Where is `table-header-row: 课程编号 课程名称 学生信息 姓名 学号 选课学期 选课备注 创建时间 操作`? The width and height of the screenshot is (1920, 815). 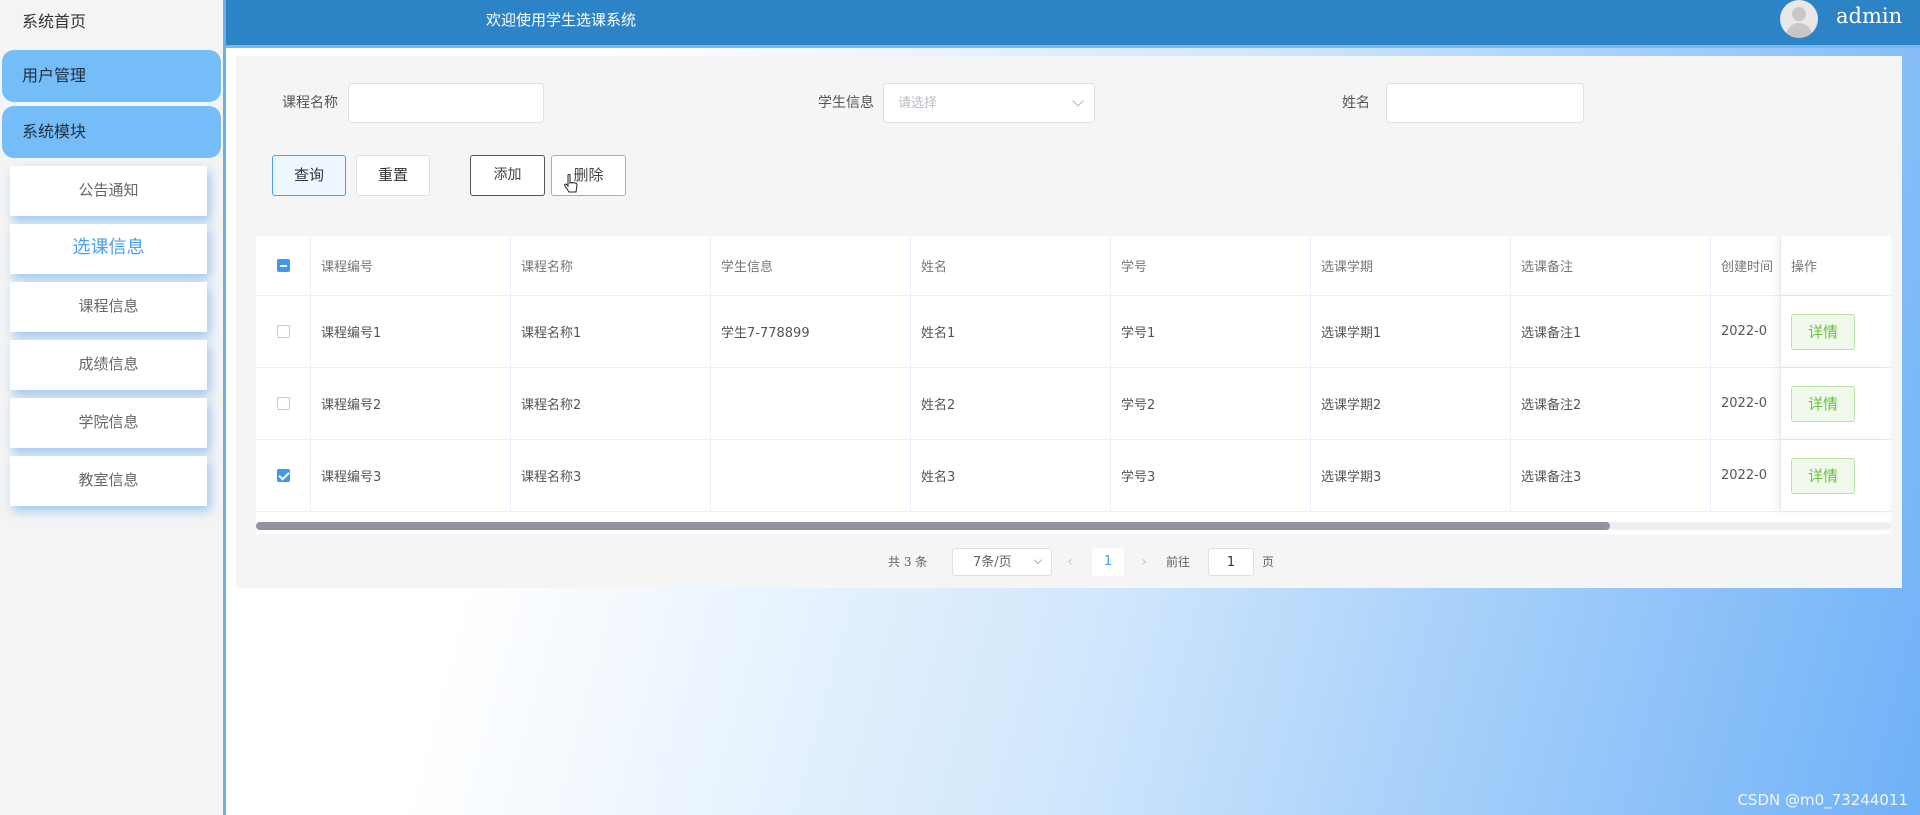
table-header-row: 课程编号 课程名称 学生信息 姓名 学号 选课学期 选课备注 创建时间 操作 is located at coordinates (1073, 266).